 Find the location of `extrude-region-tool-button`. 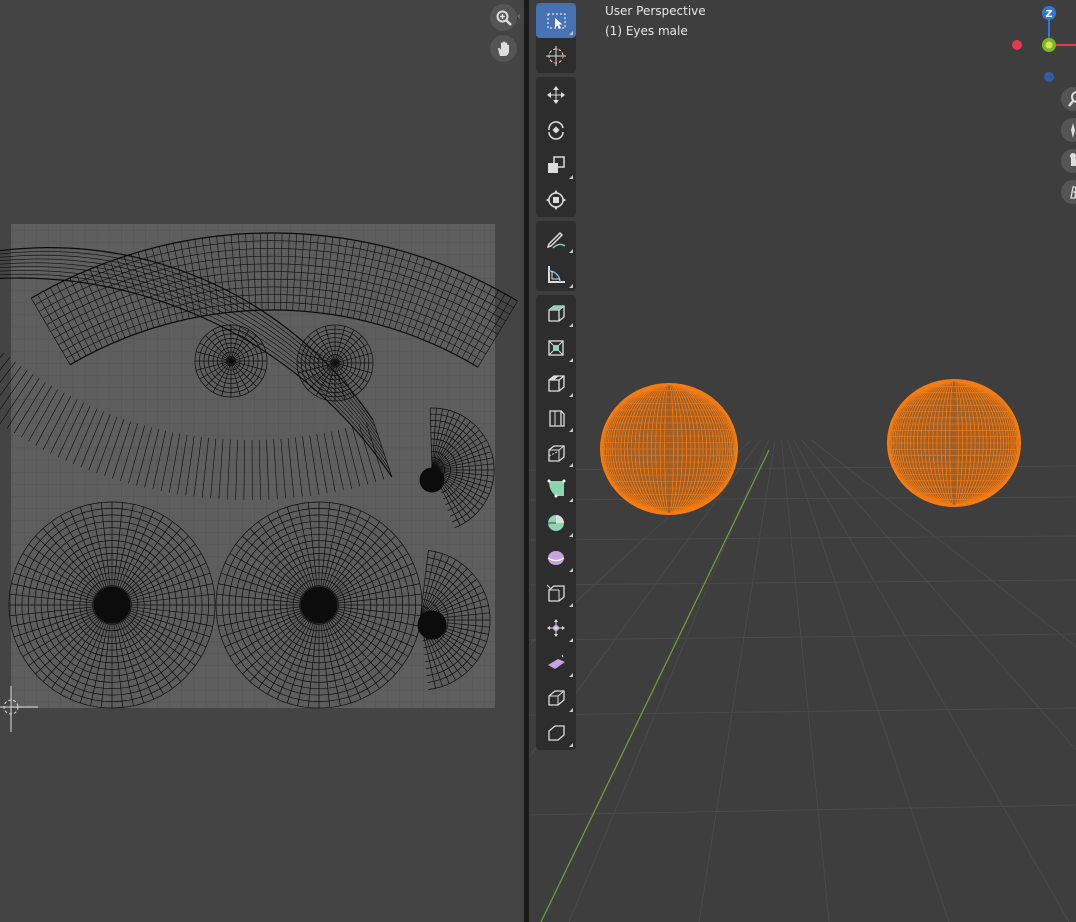

extrude-region-tool-button is located at coordinates (556, 347).